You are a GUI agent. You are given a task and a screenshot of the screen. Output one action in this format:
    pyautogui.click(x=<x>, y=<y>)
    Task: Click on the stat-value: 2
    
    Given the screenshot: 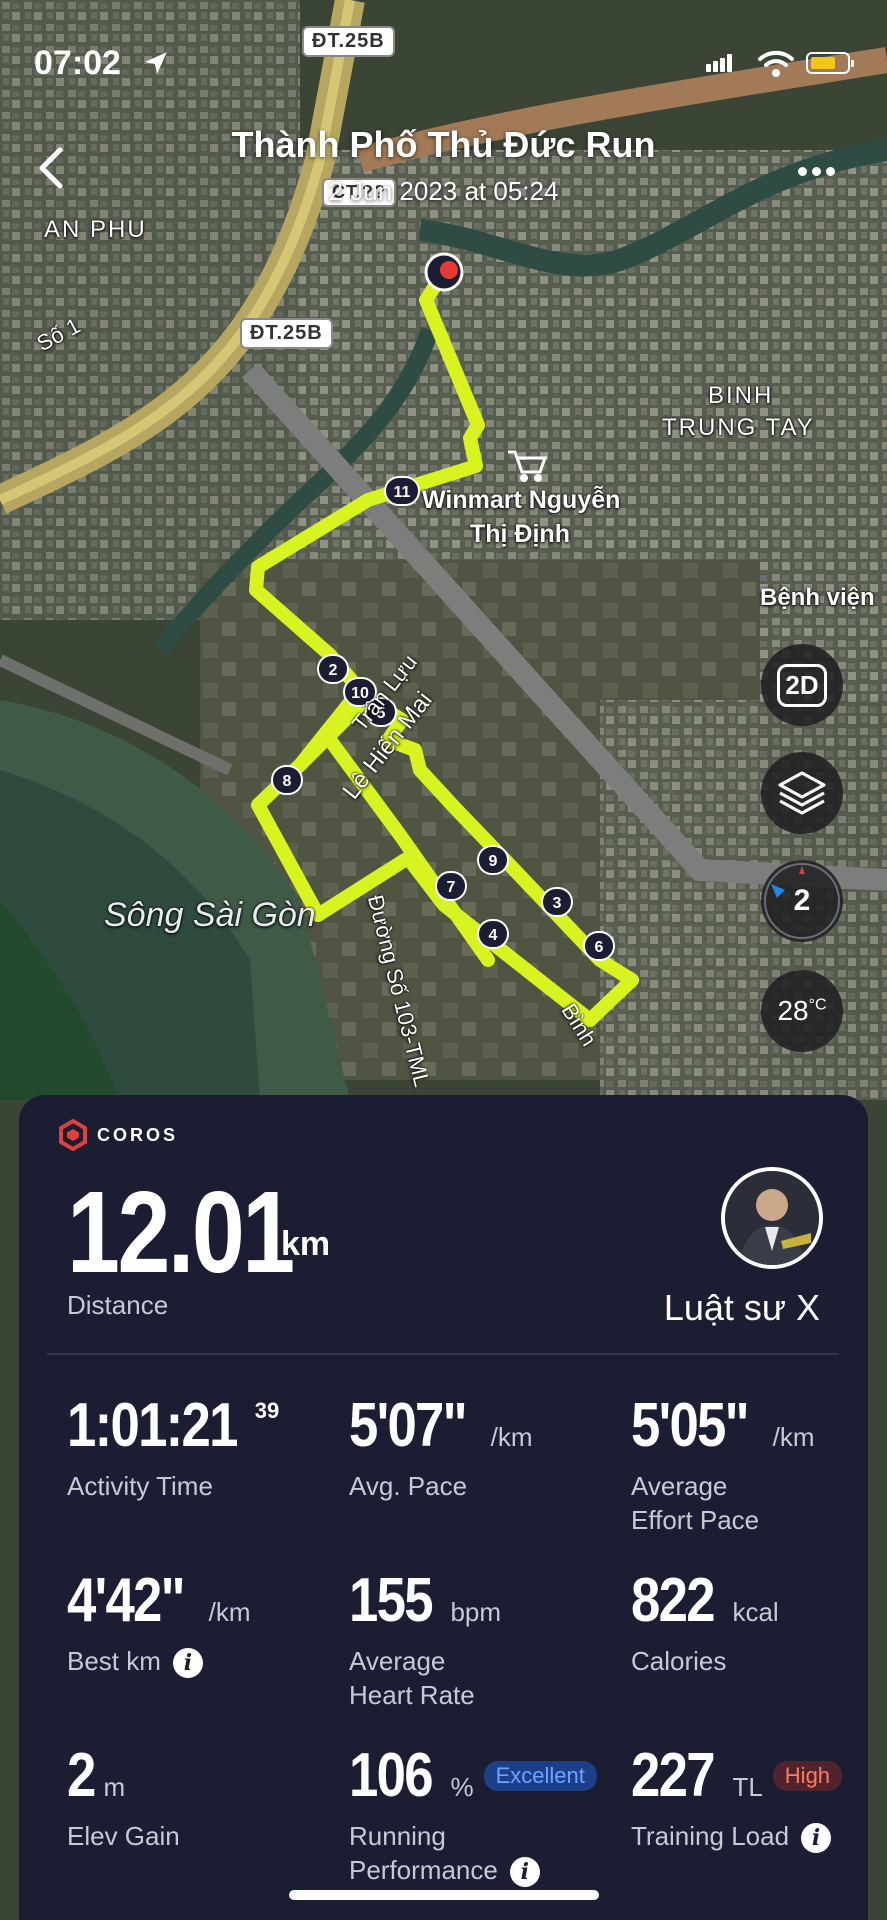 What is the action you would take?
    pyautogui.click(x=81, y=1775)
    